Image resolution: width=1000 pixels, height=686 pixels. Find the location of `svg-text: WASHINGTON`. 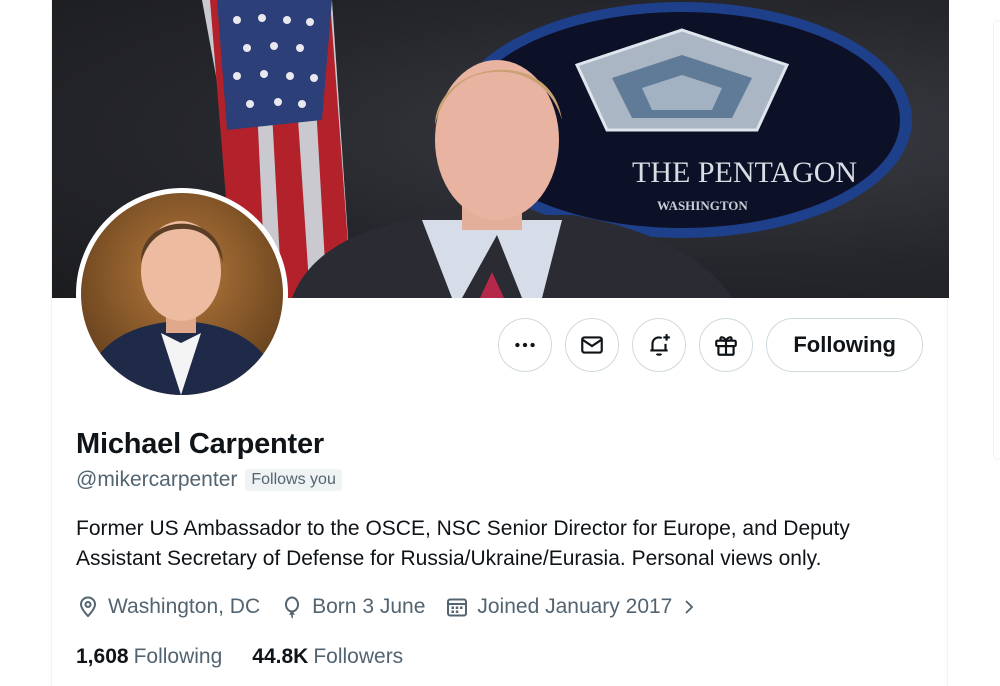

svg-text: WASHINGTON is located at coordinates (702, 205).